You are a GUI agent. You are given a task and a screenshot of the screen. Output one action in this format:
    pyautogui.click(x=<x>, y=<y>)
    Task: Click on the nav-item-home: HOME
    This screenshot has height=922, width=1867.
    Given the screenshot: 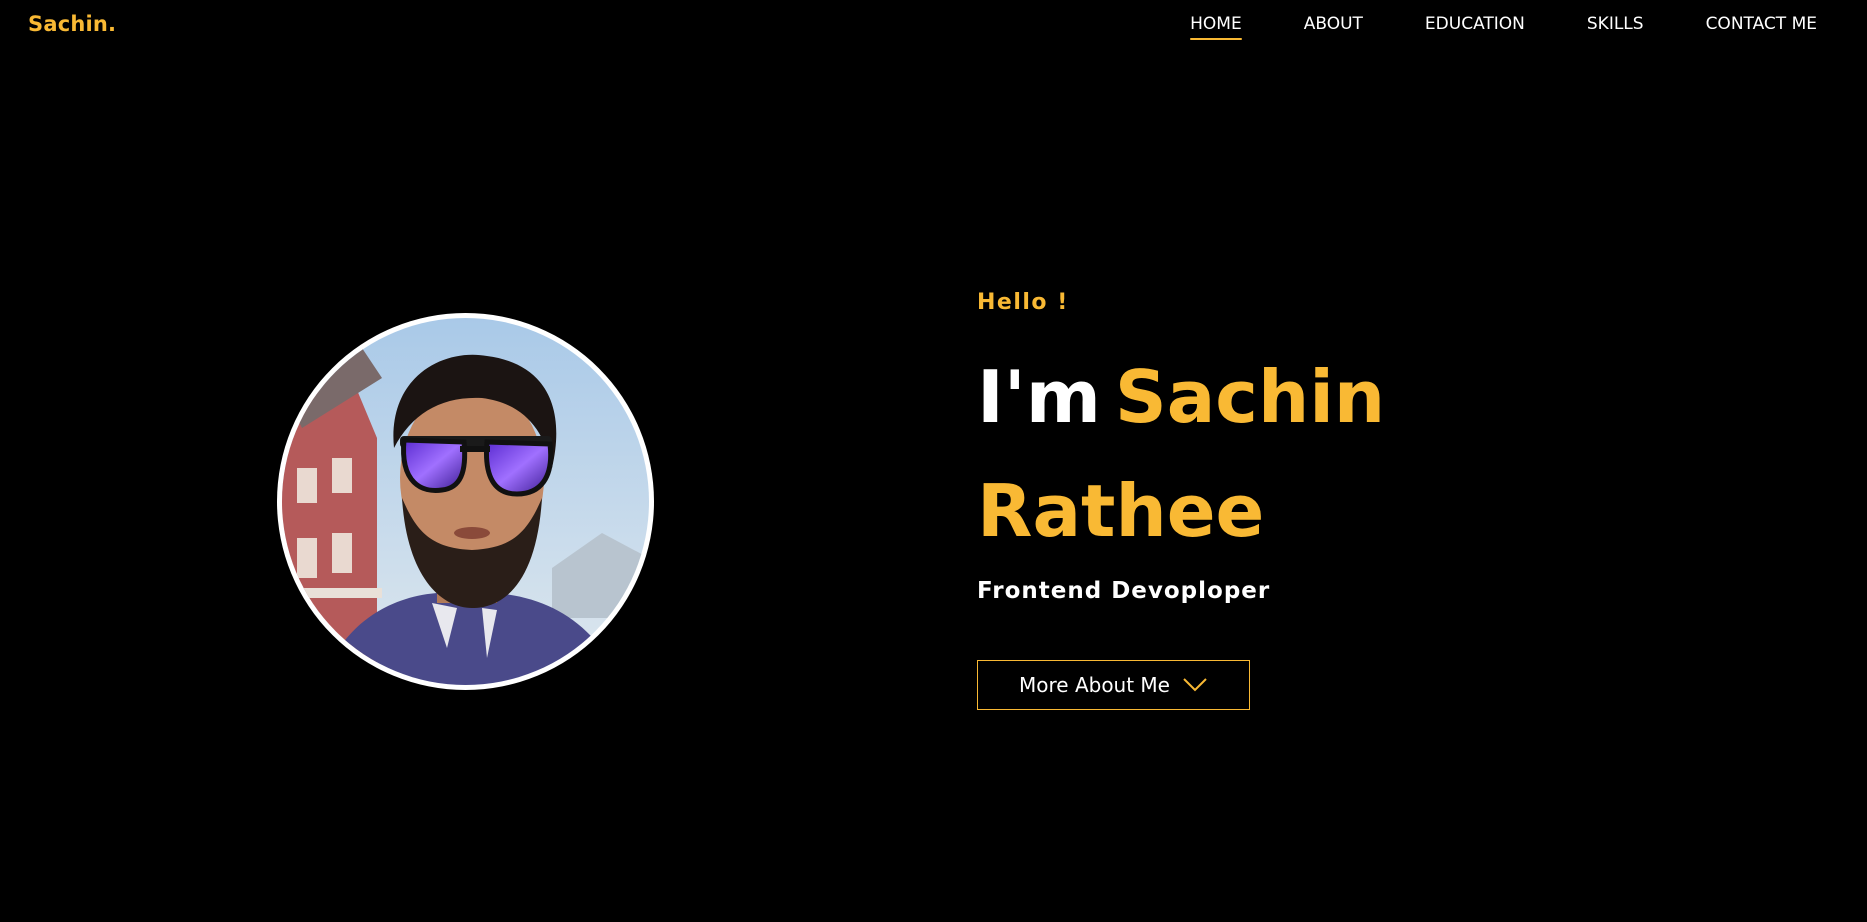 What is the action you would take?
    pyautogui.click(x=1216, y=25)
    